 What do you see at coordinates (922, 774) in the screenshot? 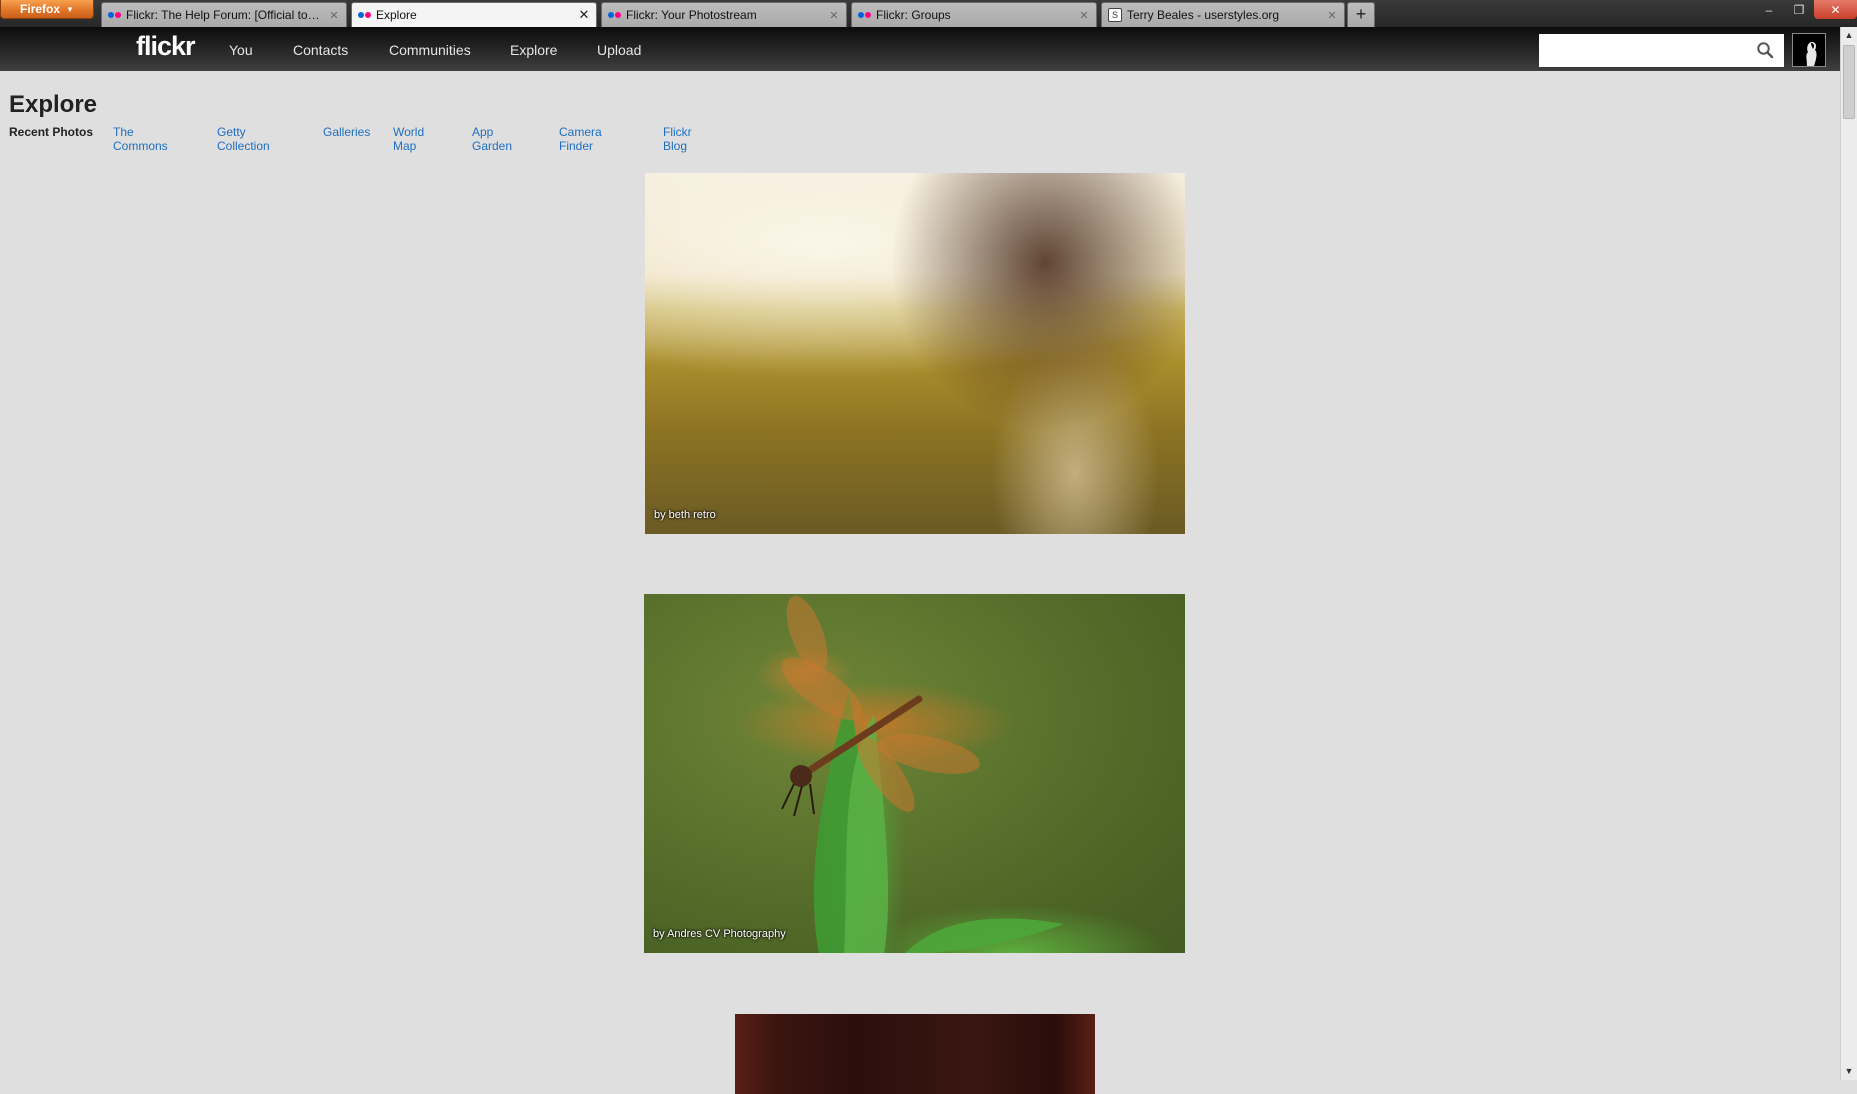
I see `dragonfly-illustration` at bounding box center [922, 774].